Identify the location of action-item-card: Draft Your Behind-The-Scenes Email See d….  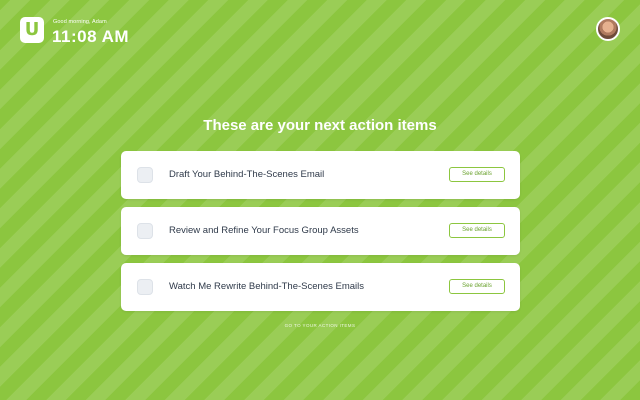
(320, 175).